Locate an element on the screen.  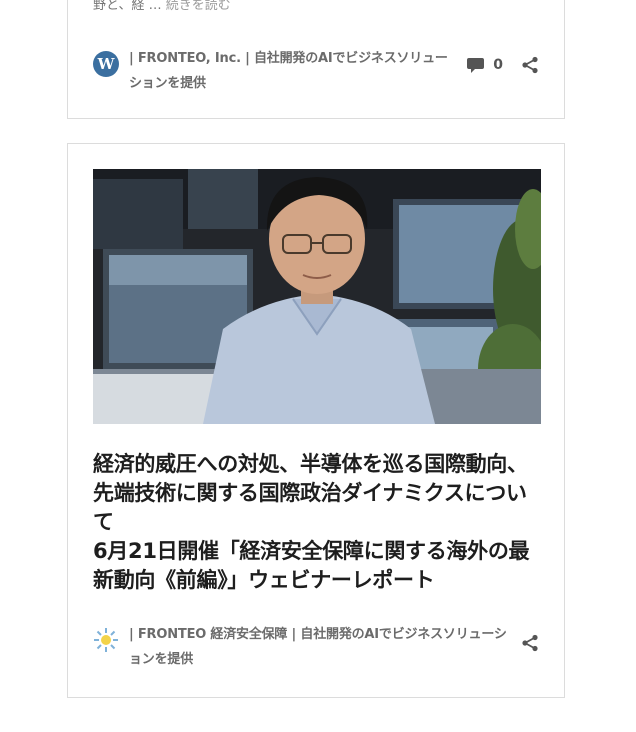
post-excerpt: 野と、経 … 続きを読む is located at coordinates (162, 7).